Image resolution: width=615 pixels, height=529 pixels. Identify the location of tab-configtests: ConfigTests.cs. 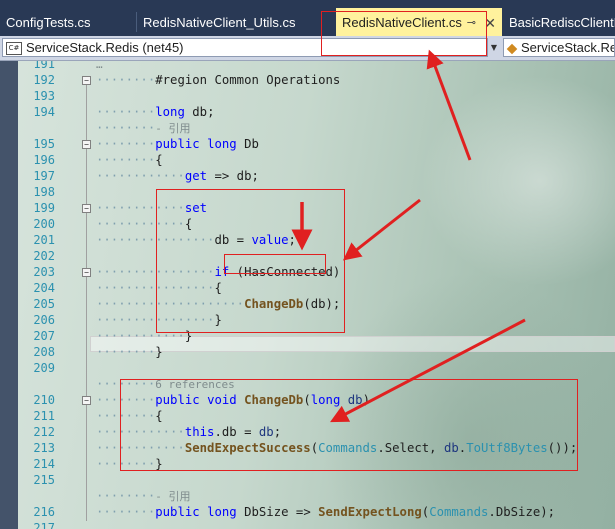
(68, 23).